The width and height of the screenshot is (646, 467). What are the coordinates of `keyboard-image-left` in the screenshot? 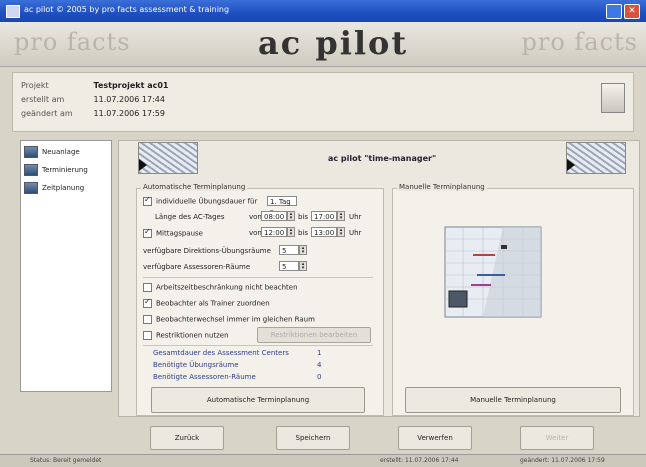 It's located at (168, 158).